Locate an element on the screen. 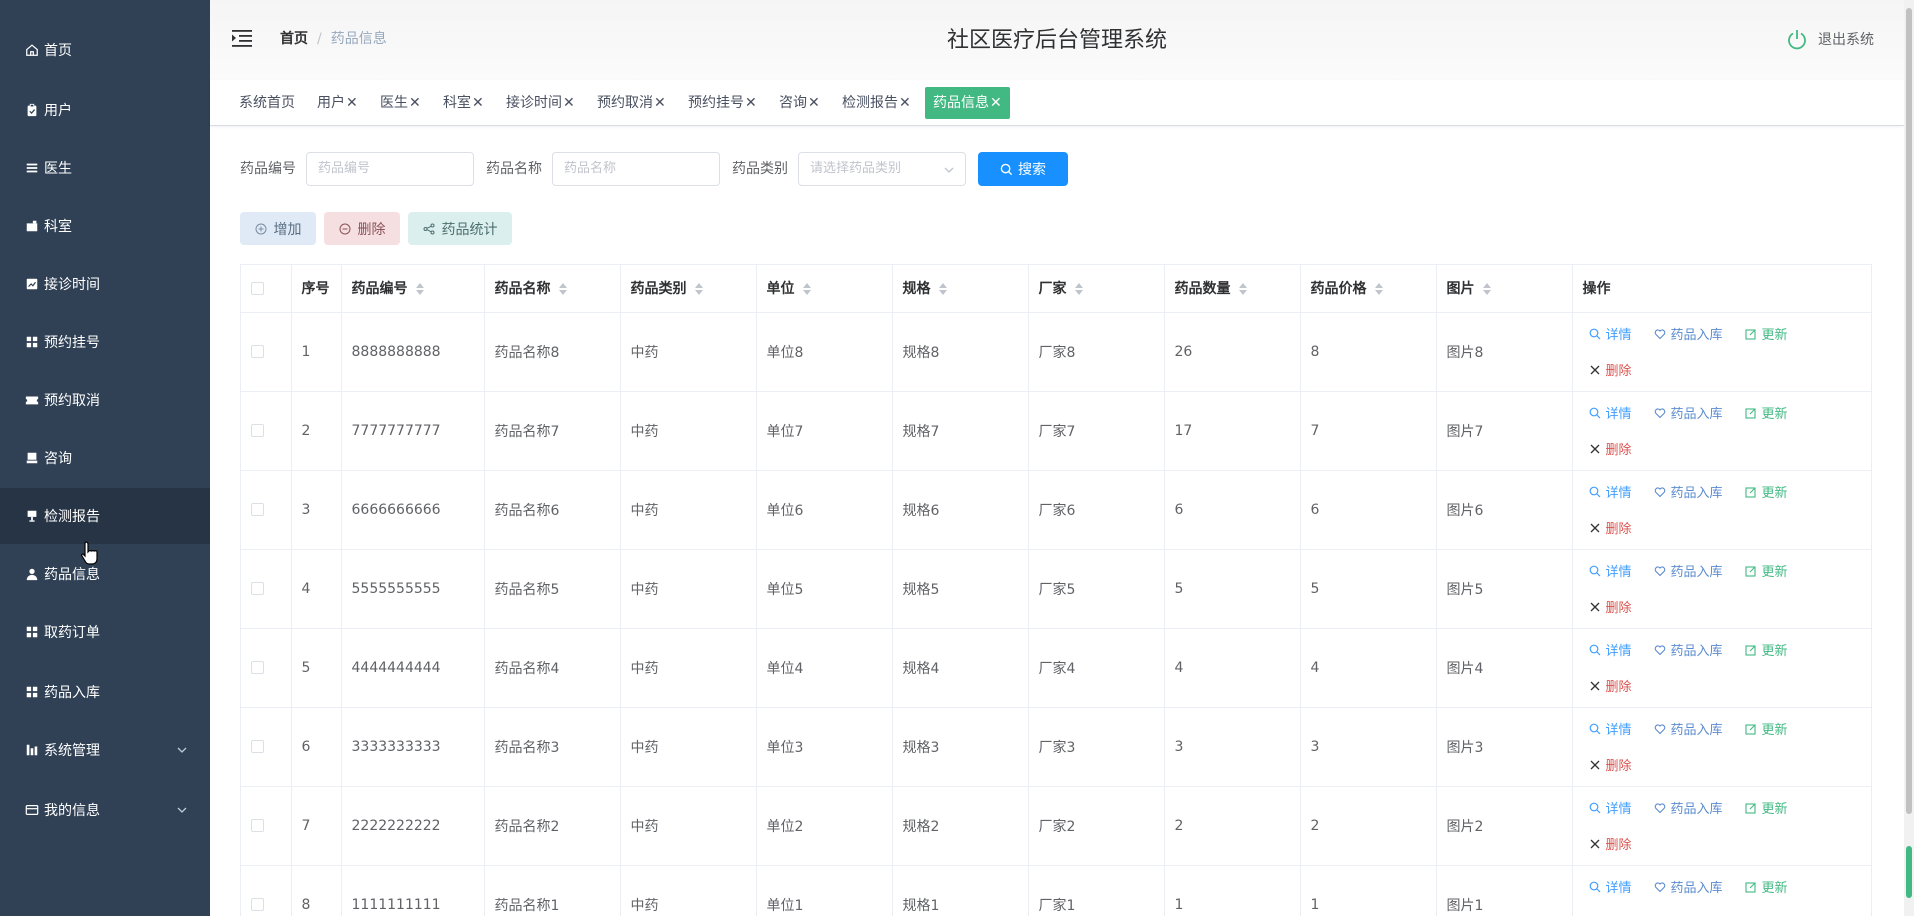 The width and height of the screenshot is (1920, 916). type-select: 请选择药品类别 is located at coordinates (882, 169).